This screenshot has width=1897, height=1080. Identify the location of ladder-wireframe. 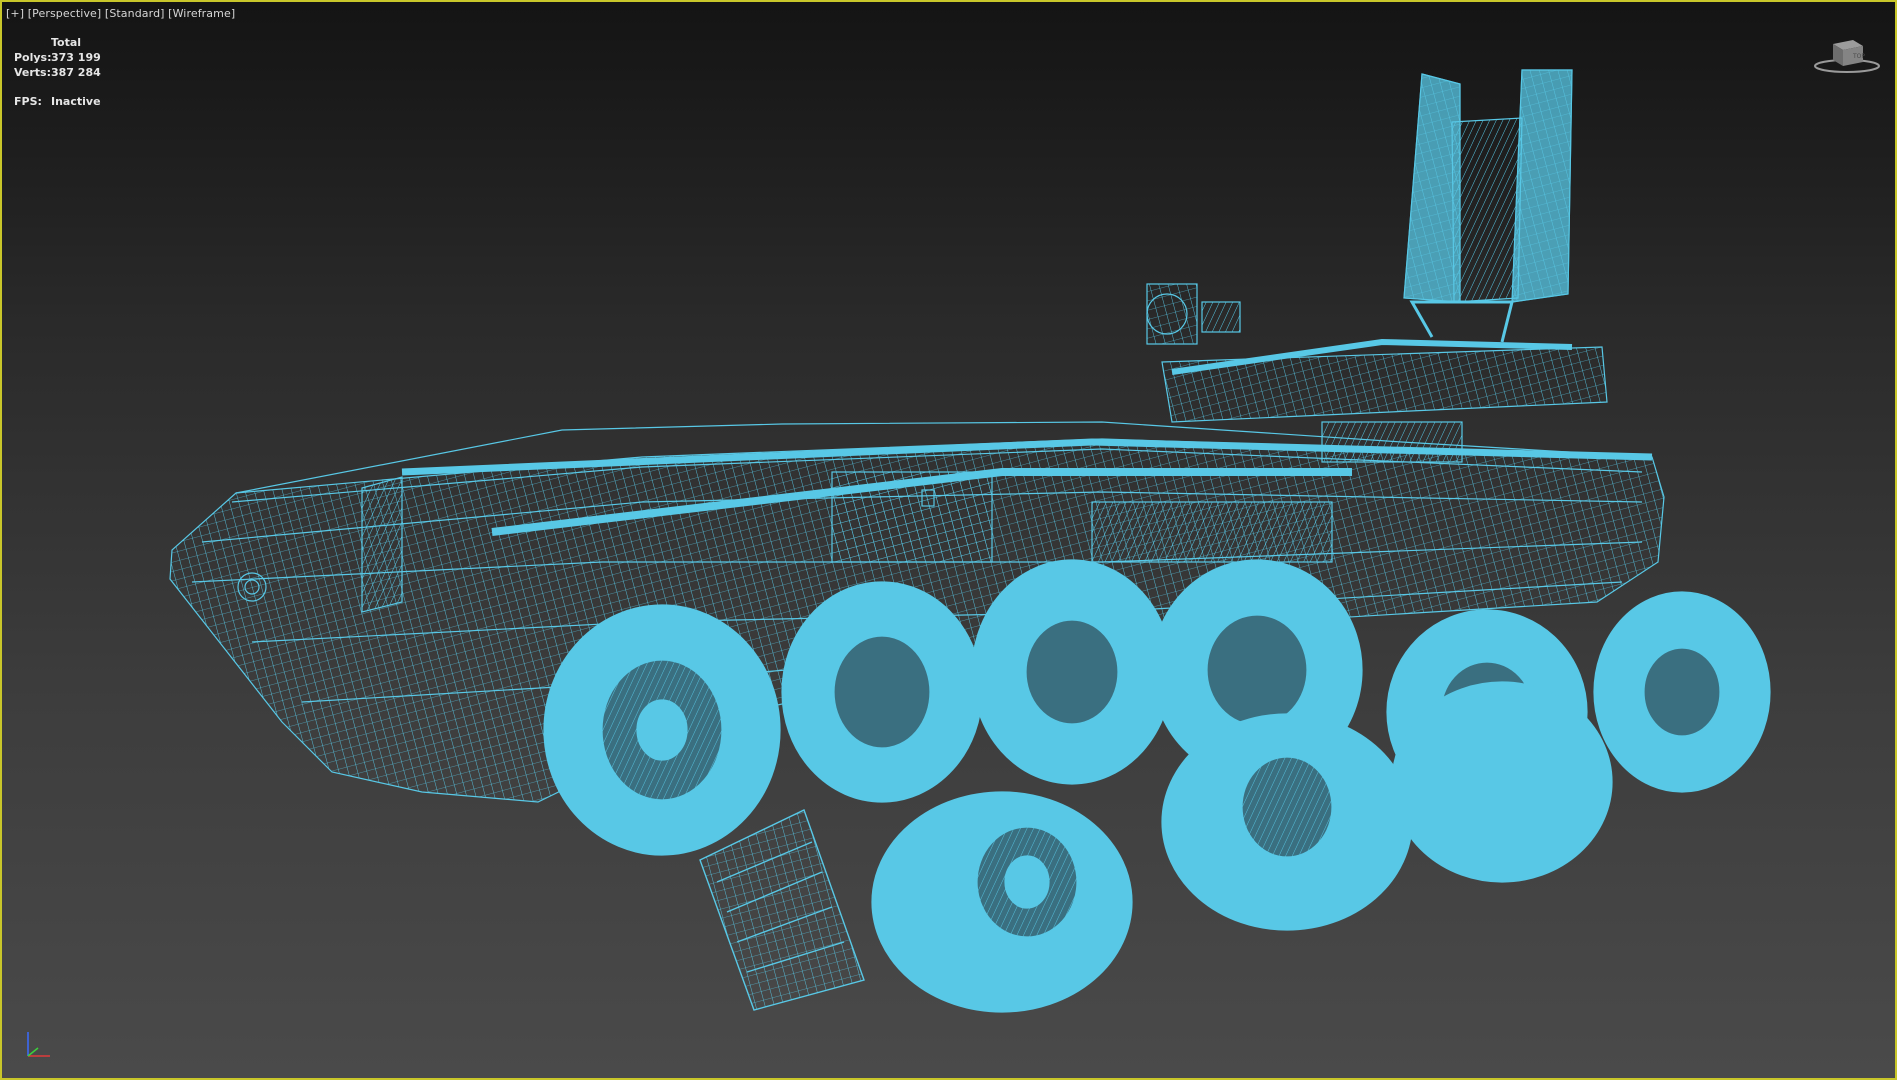
(782, 910).